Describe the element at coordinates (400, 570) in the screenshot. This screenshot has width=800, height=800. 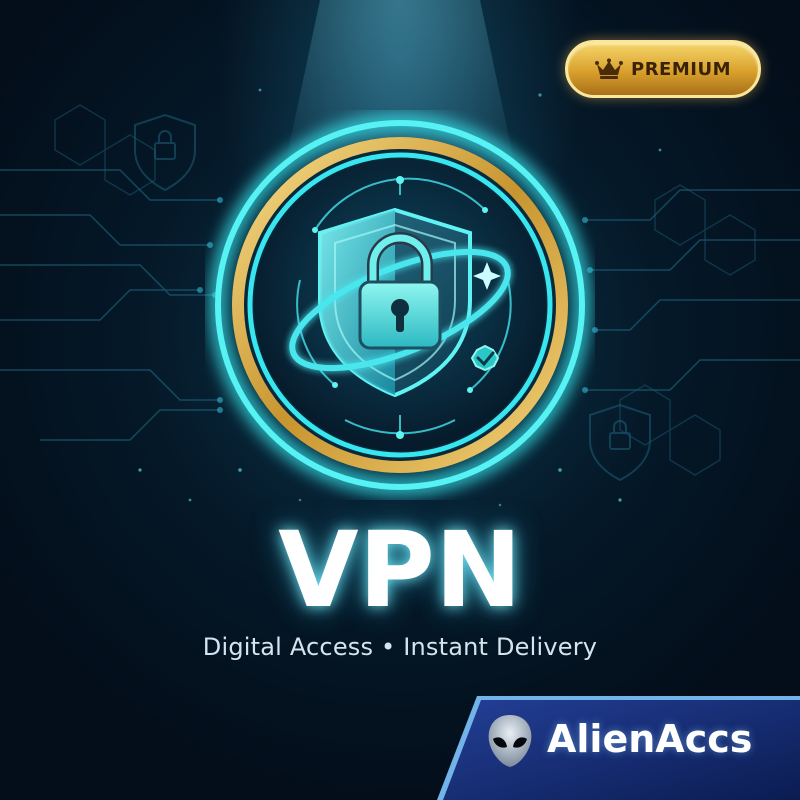
I see `product-title: VPN` at that location.